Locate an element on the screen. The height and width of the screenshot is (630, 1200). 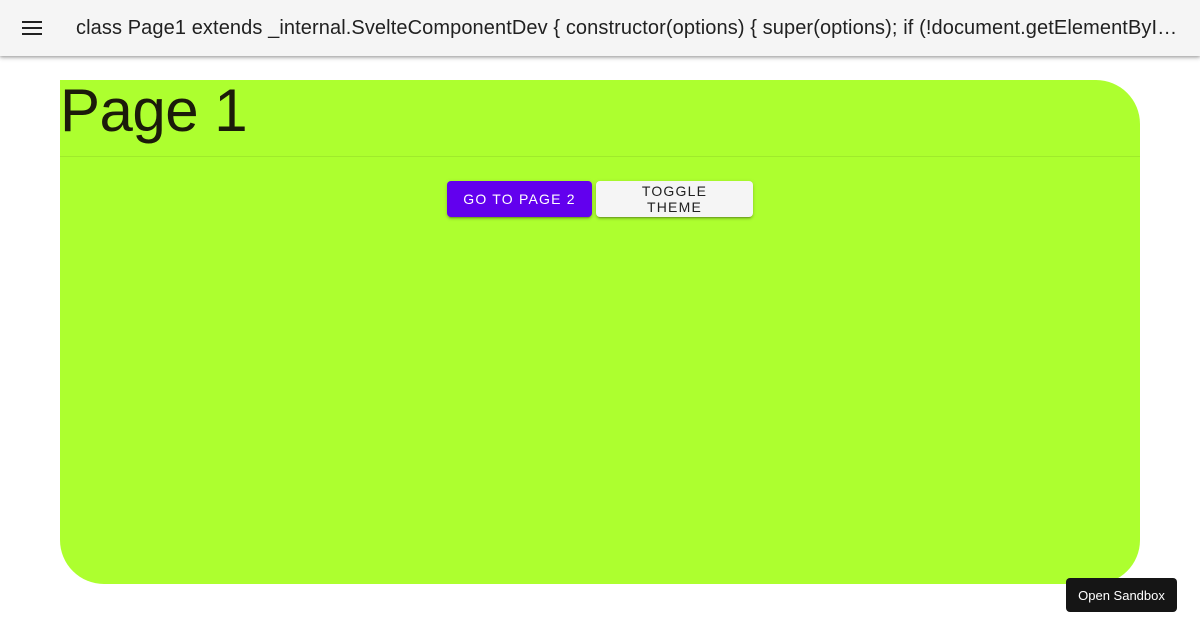
menu-button is located at coordinates (32, 28).